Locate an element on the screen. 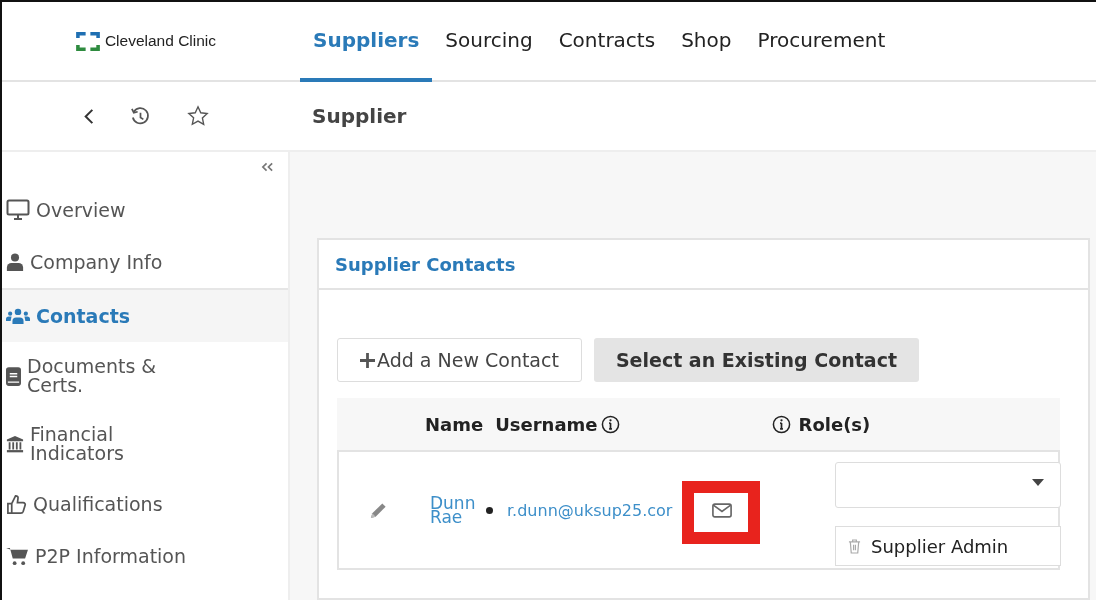  nav-tab: Suppliers is located at coordinates (366, 42).